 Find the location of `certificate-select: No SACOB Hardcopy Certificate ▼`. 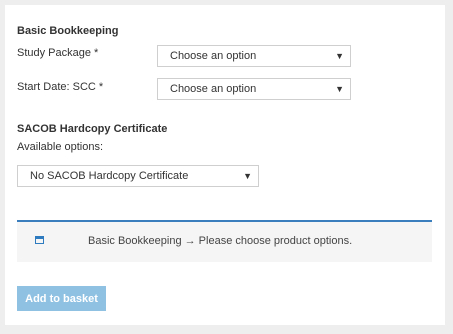

certificate-select: No SACOB Hardcopy Certificate ▼ is located at coordinates (138, 176).